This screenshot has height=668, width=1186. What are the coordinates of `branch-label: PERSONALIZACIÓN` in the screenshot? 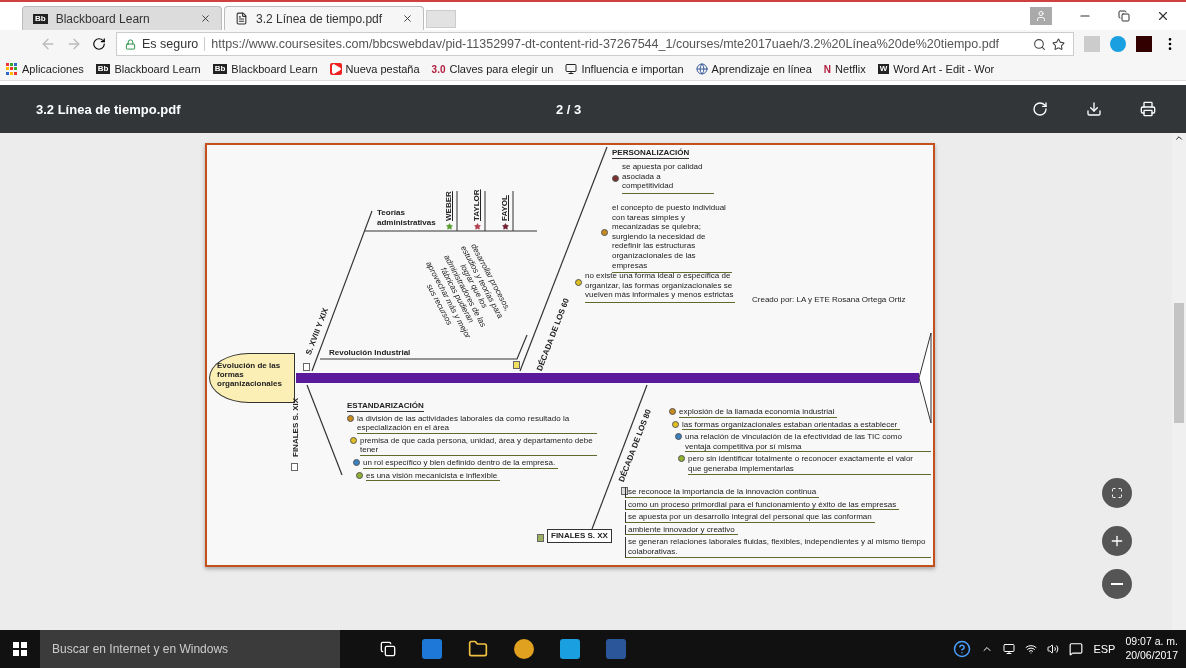 It's located at (651, 153).